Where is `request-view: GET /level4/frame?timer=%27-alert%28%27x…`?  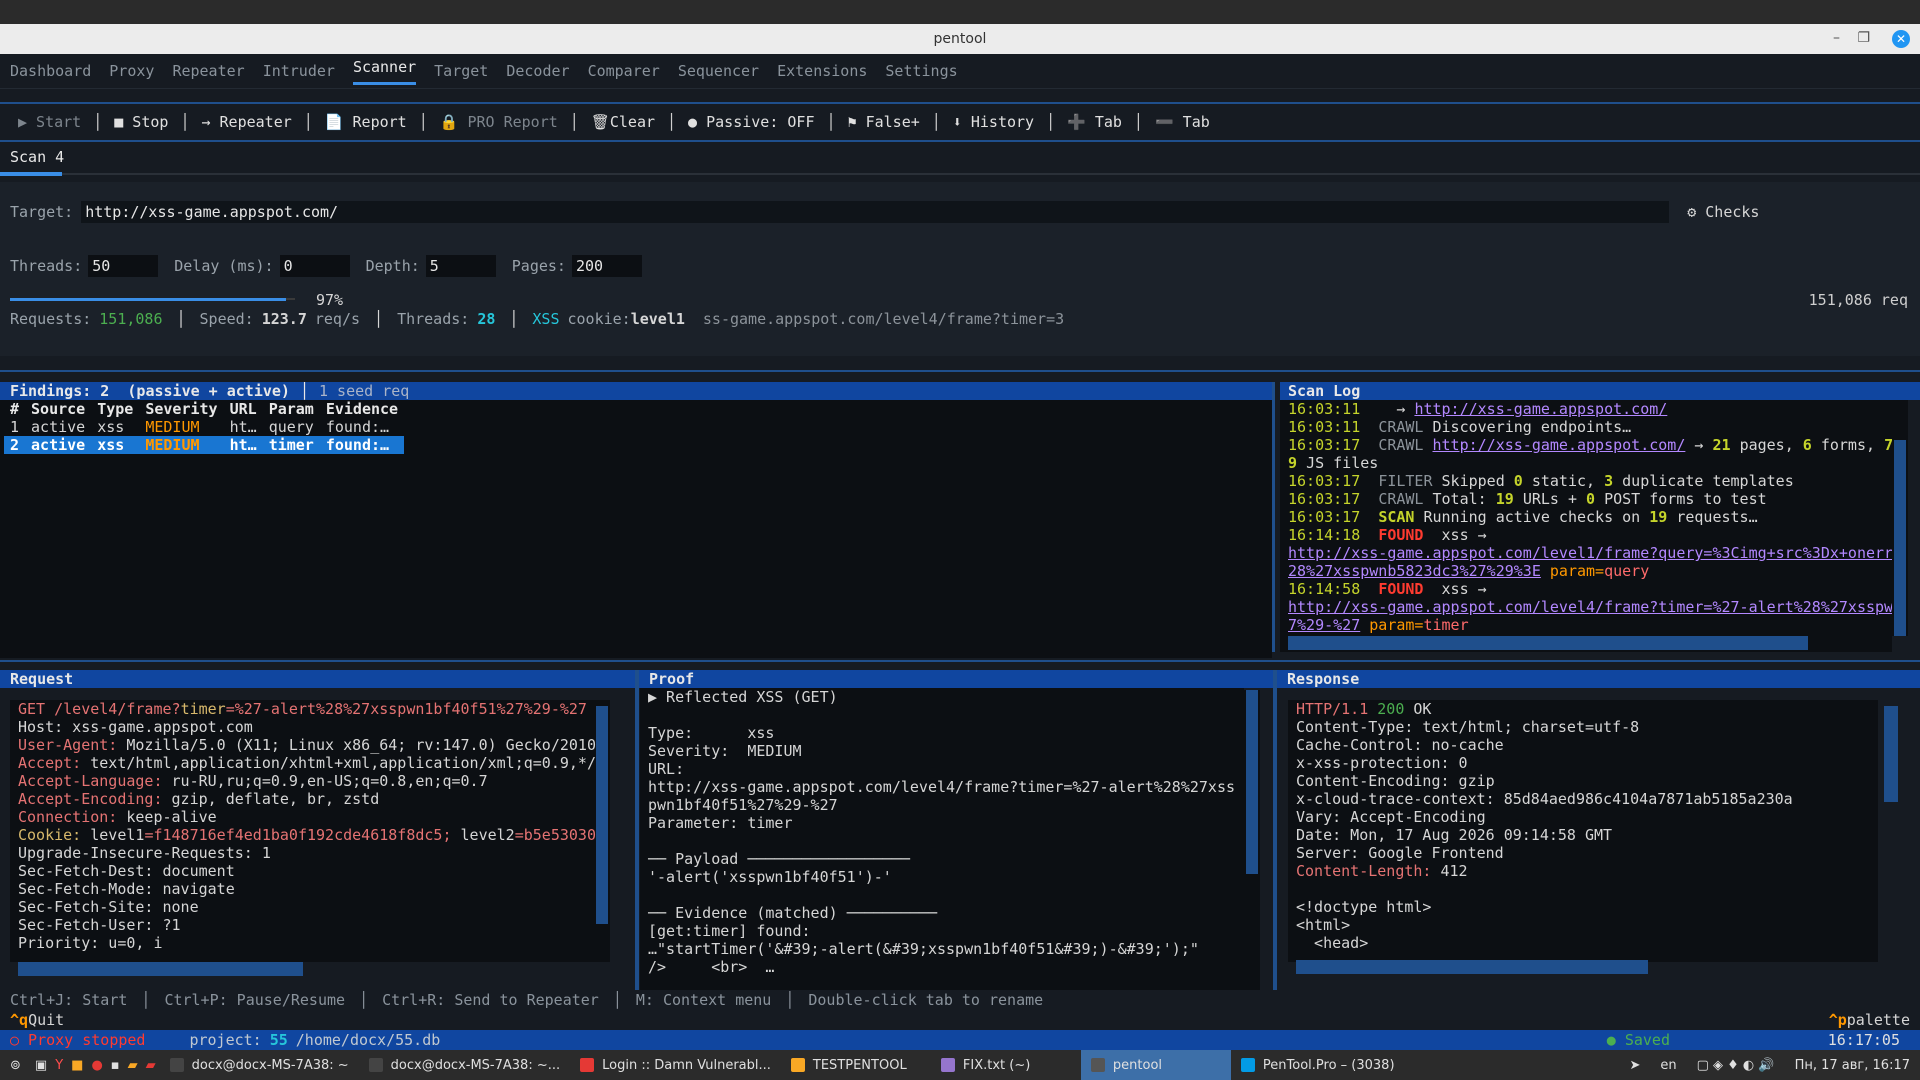
request-view: GET /level4/frame?timer=%27-alert%28%27x… is located at coordinates (310, 831).